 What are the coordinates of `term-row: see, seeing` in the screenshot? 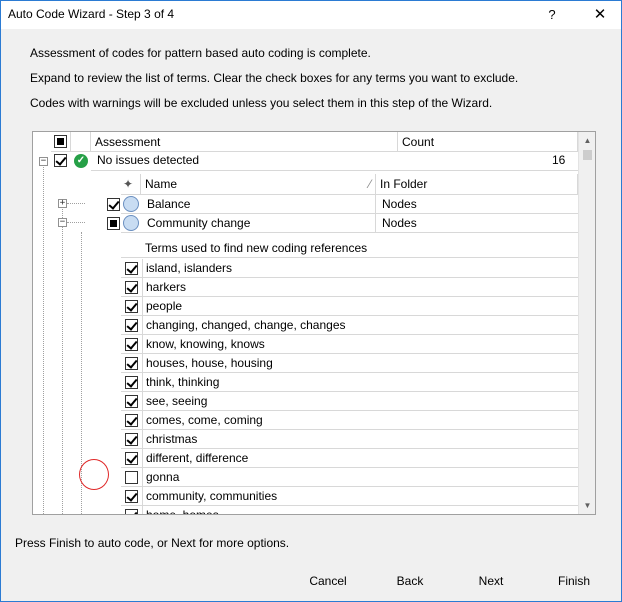 It's located at (349, 401).